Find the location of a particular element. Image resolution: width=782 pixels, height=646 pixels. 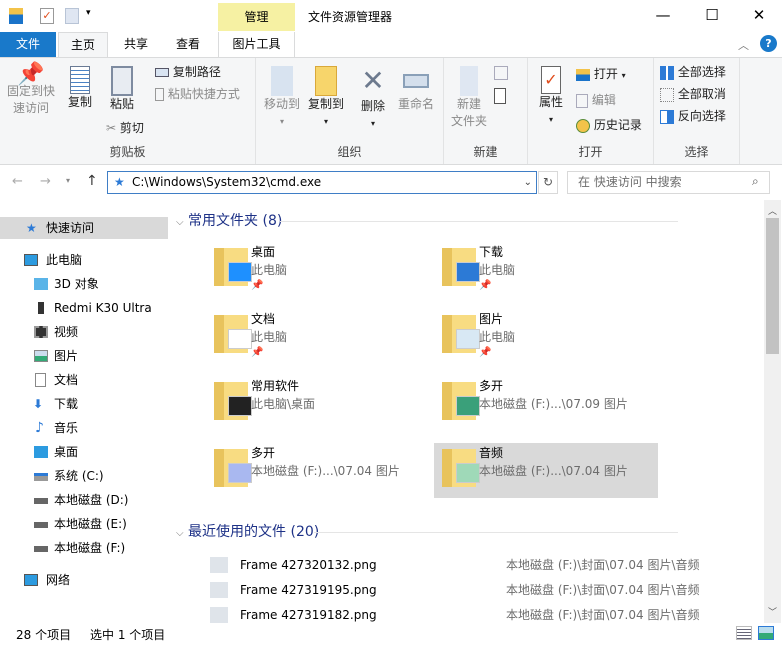

move-to-button: 移动到 ▾ is located at coordinates (282, 98).